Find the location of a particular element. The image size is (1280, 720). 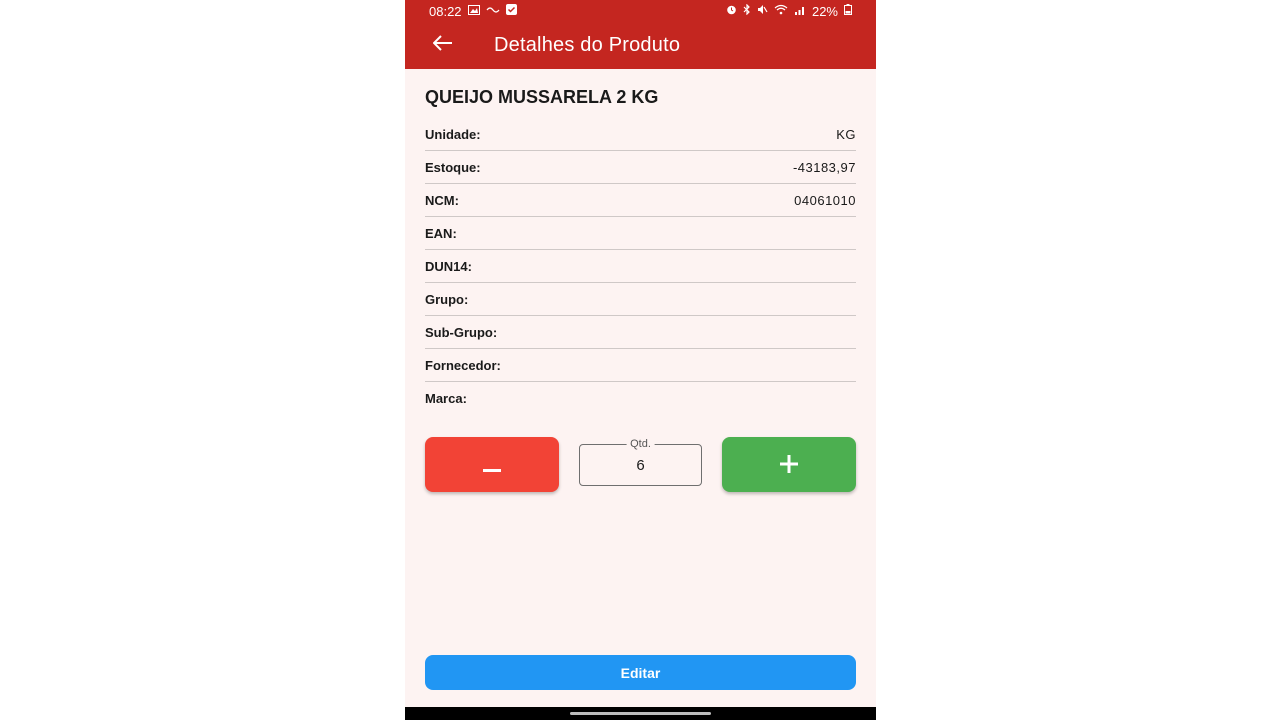

decrease-quantity-button is located at coordinates (492, 464).